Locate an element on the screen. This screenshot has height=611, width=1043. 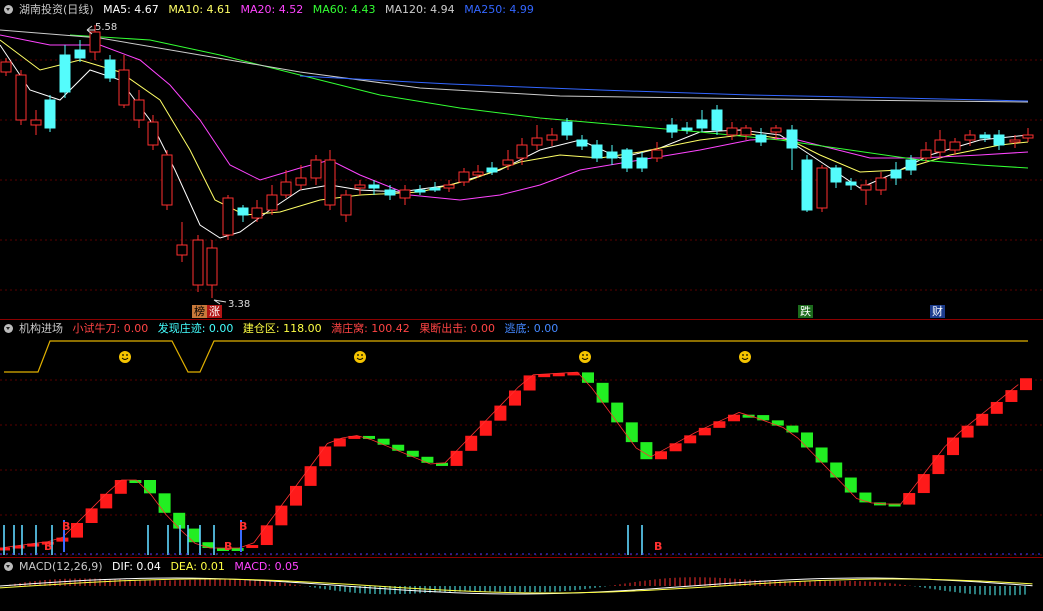
tag-zhang: 涨 is located at coordinates (214, 311).